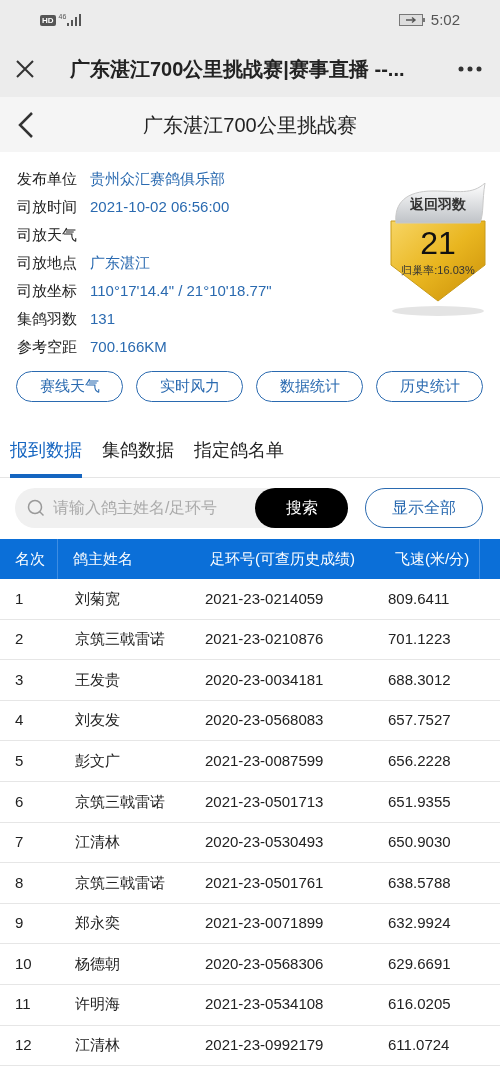 The height and width of the screenshot is (1083, 500). I want to click on table-cell-text: 1, so click(19, 598).